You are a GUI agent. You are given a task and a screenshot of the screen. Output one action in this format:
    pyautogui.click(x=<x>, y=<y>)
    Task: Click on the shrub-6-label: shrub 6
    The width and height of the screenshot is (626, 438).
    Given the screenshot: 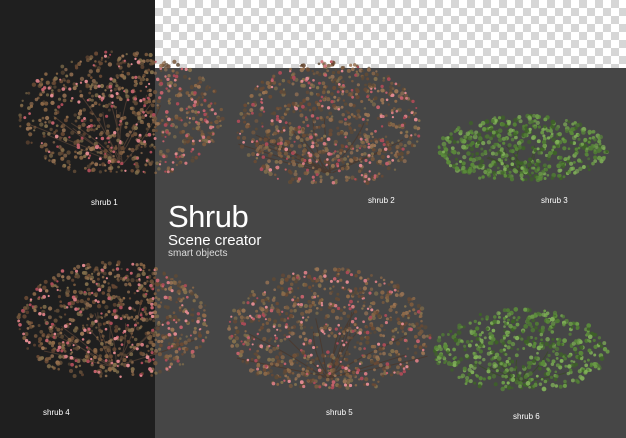 What is the action you would take?
    pyautogui.click(x=526, y=416)
    